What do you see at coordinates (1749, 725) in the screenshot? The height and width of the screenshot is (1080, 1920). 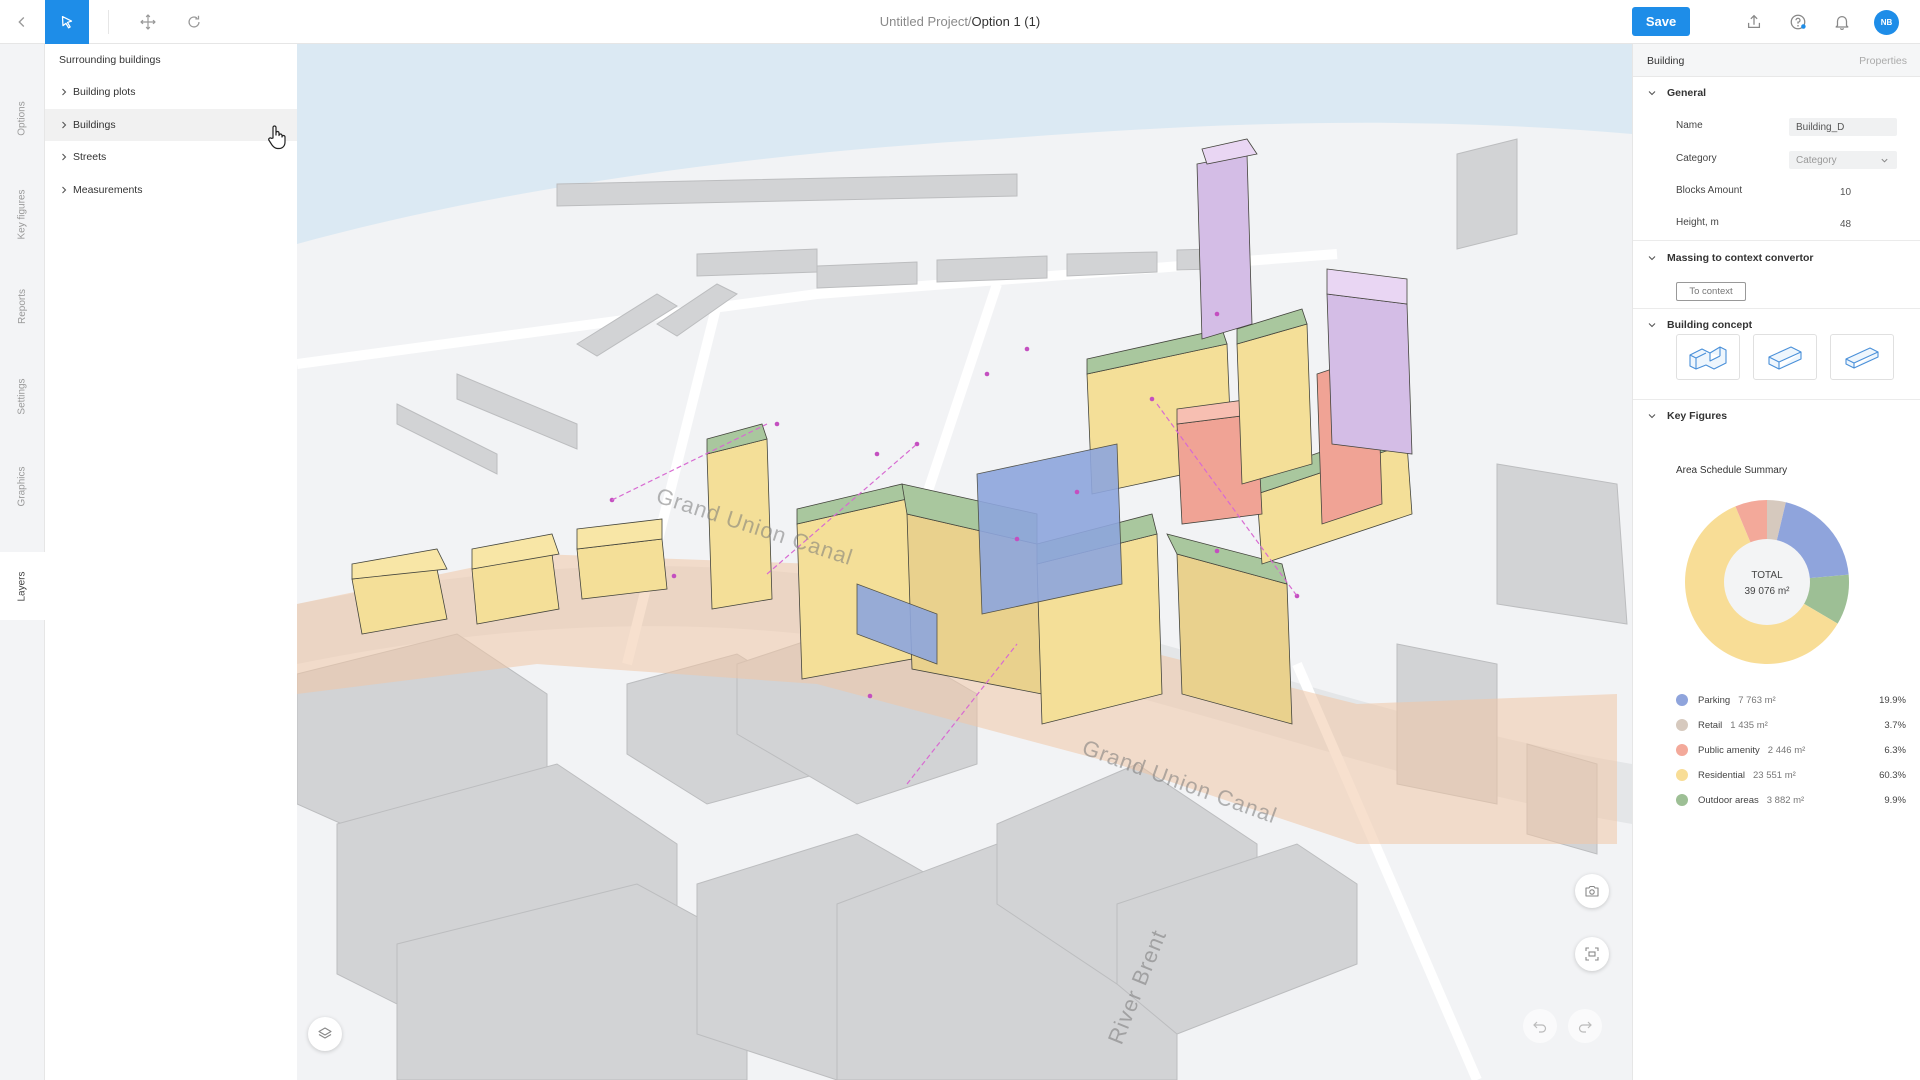 I see `legend-area: 1 435 m²` at bounding box center [1749, 725].